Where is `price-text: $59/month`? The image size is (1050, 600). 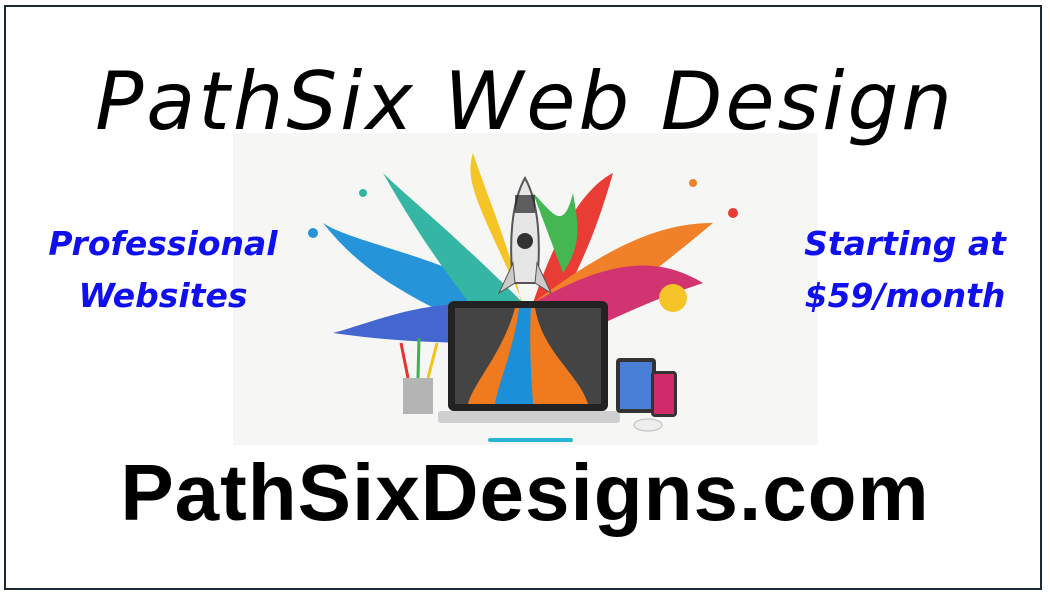 price-text: $59/month is located at coordinates (905, 295).